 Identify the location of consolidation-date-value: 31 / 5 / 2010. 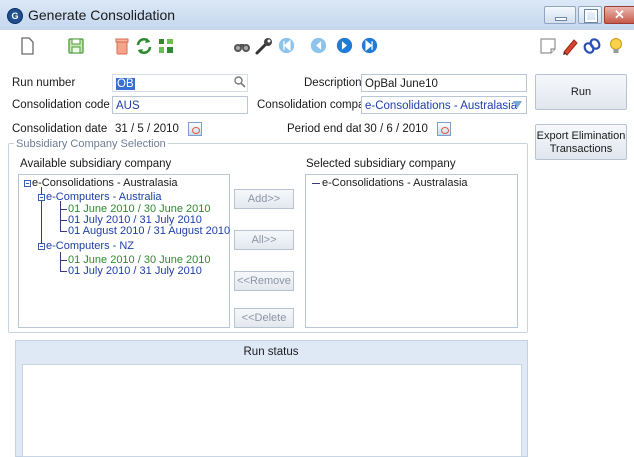
(147, 129).